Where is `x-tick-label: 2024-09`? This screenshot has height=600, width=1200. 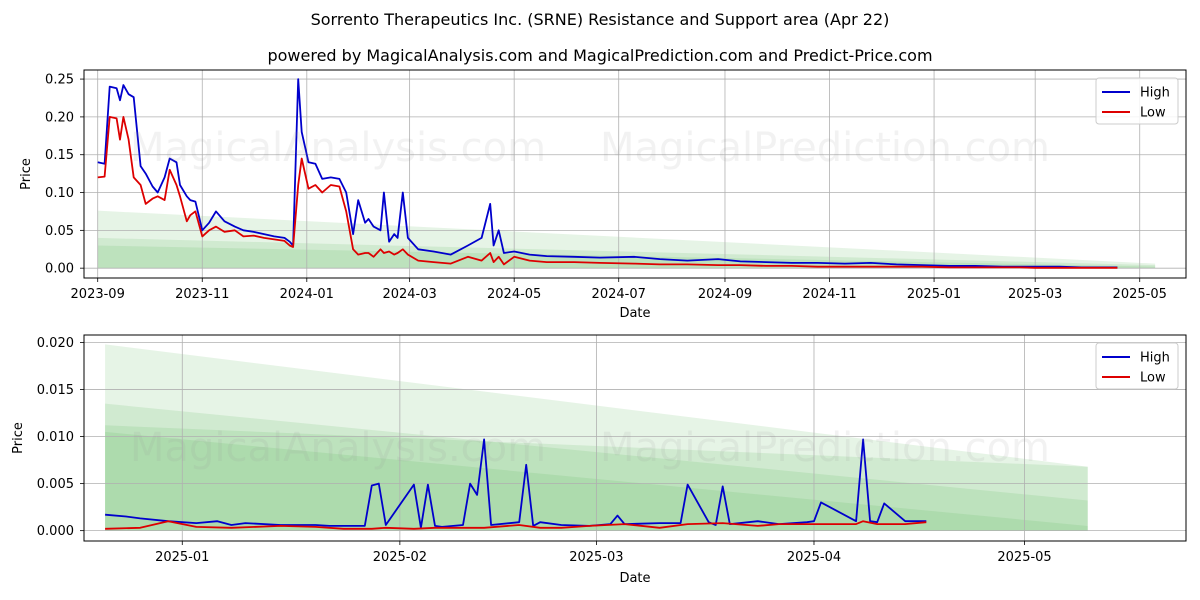
x-tick-label: 2024-09 is located at coordinates (725, 294).